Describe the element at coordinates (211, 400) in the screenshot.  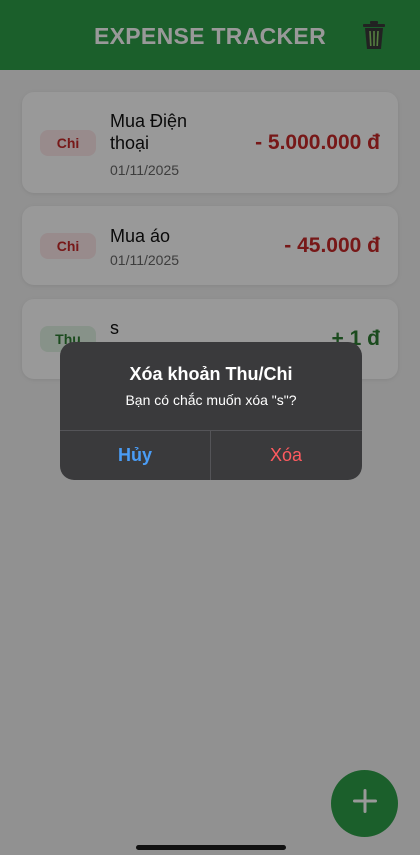
I see `dialog-message: Bạn có chắc muốn xóa "s"?` at that location.